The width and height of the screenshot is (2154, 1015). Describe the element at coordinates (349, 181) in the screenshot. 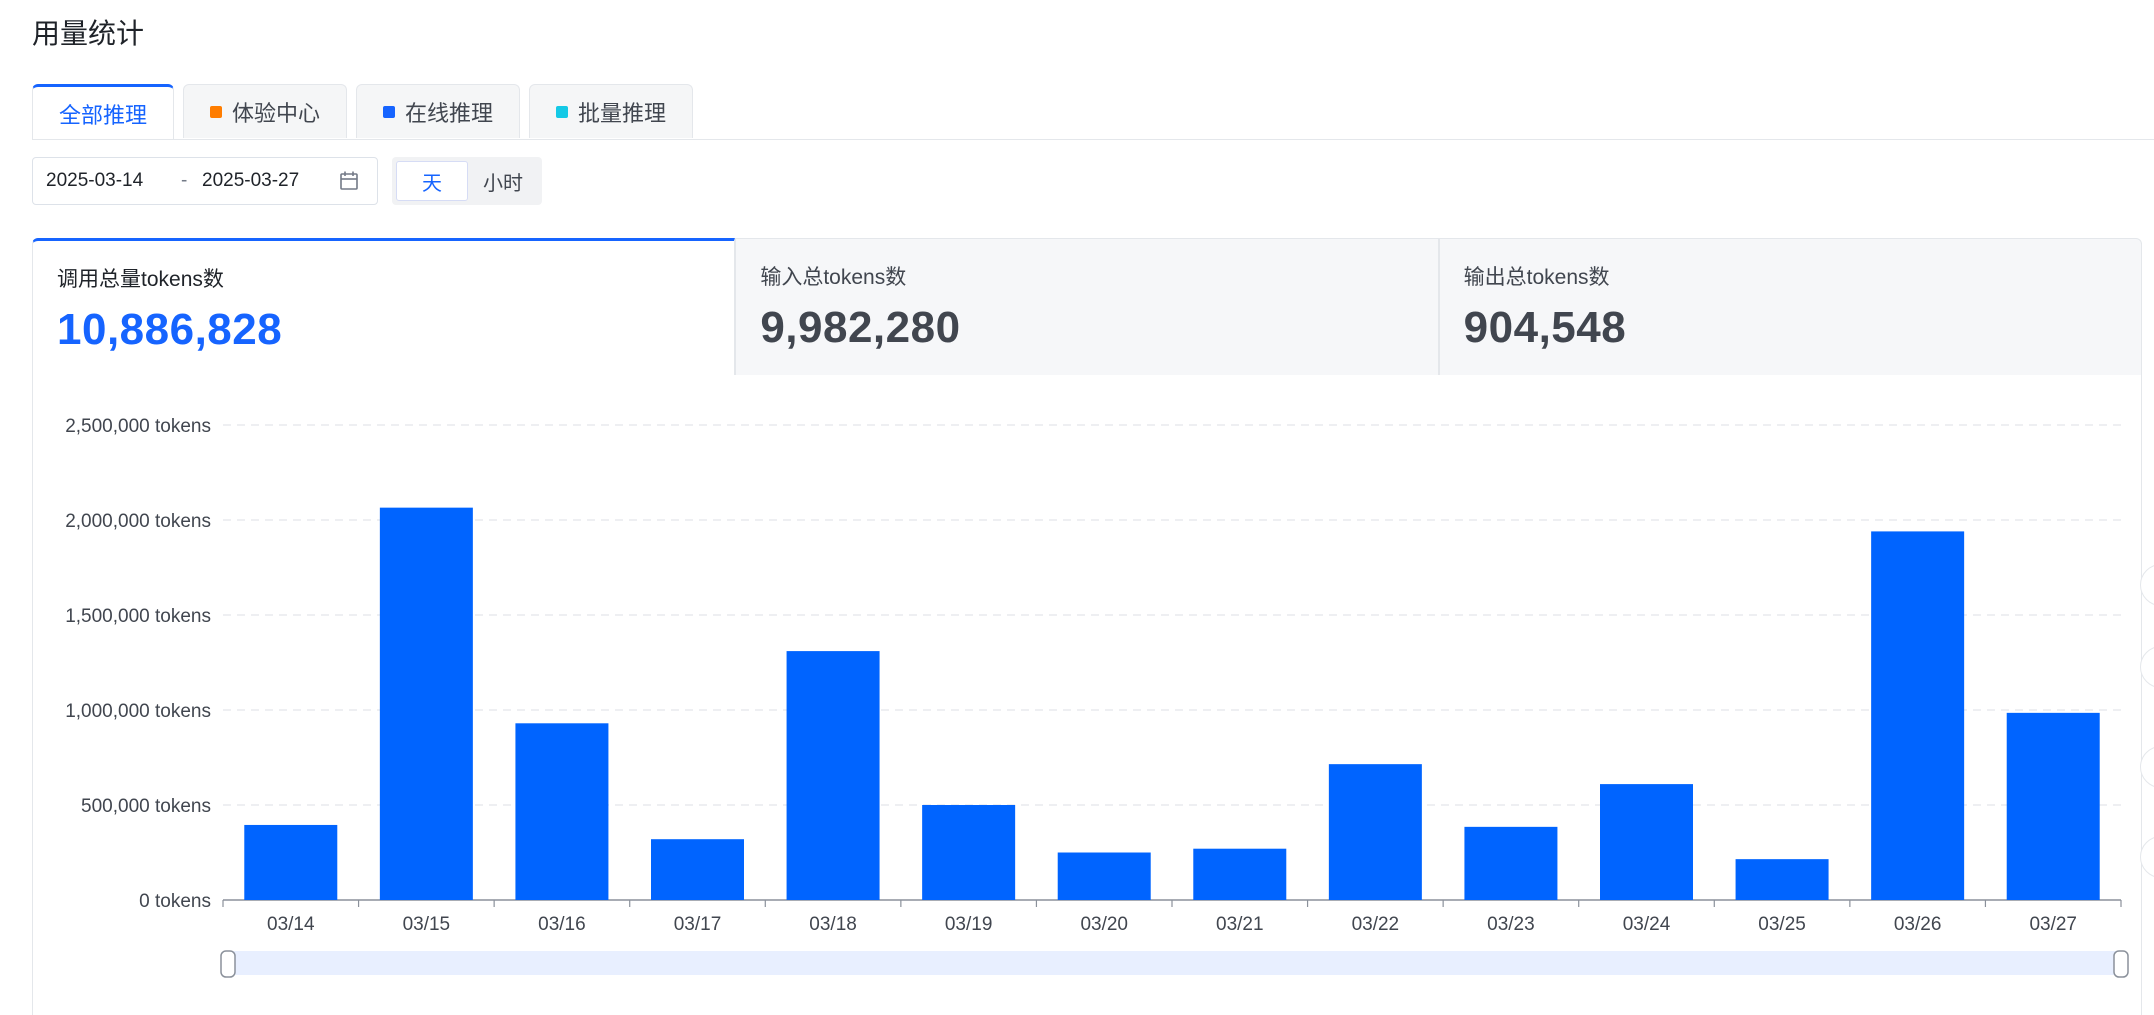

I see `calendar-icon` at that location.